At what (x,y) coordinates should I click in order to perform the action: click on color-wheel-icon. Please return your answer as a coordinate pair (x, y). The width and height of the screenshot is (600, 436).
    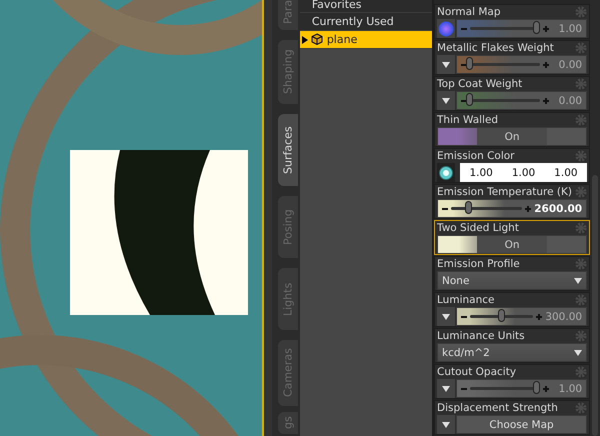
    Looking at the image, I should click on (446, 172).